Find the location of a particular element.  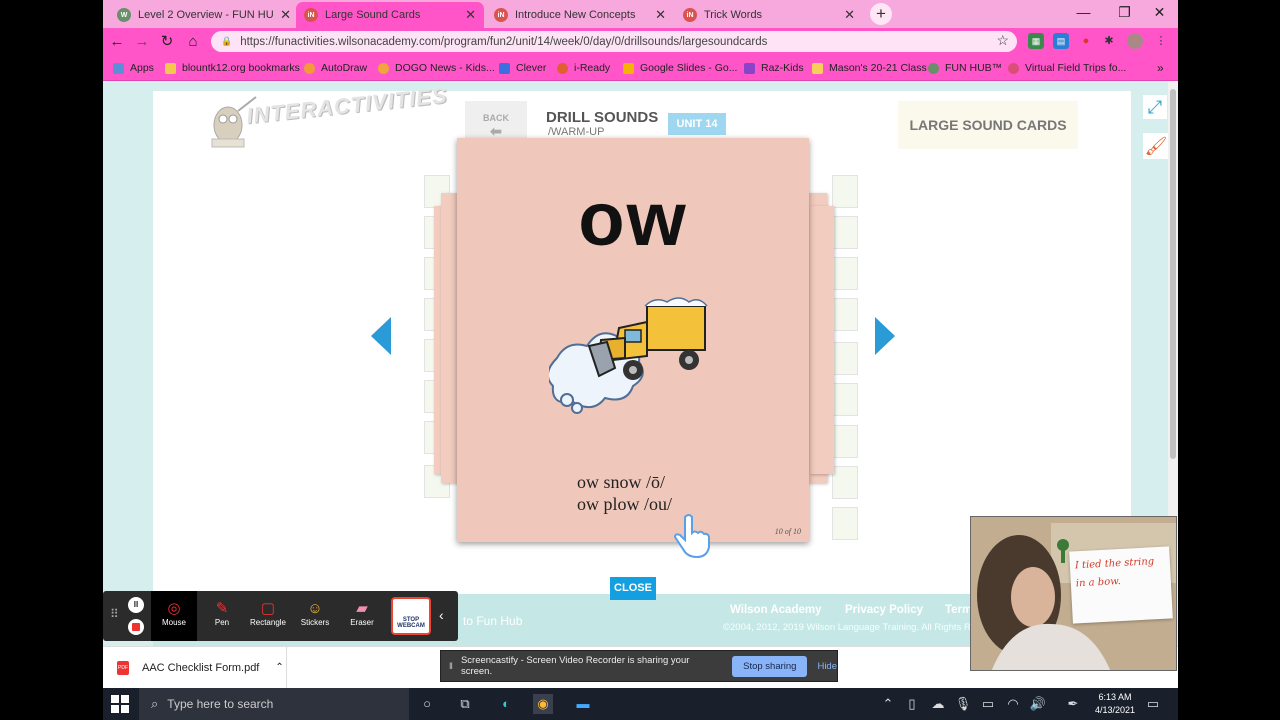

restore-button: ❐ is located at coordinates (1124, 13).